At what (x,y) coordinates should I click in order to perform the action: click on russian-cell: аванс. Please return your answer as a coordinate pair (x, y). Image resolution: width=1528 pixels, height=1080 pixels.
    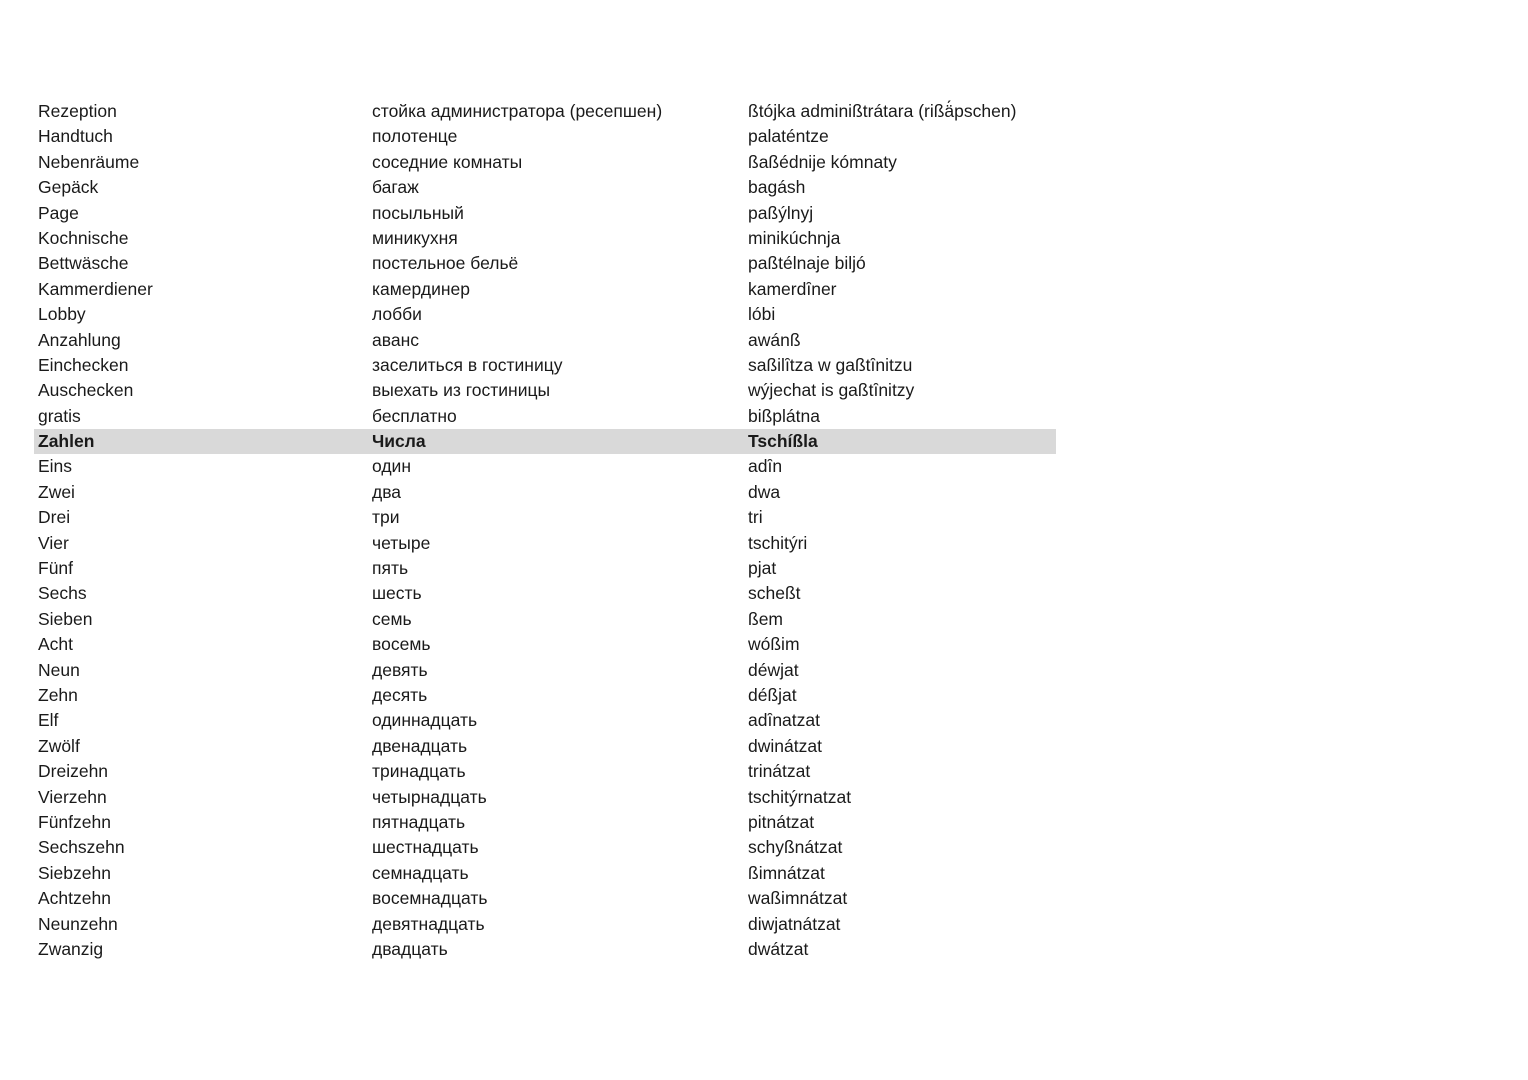
    Looking at the image, I should click on (395, 339).